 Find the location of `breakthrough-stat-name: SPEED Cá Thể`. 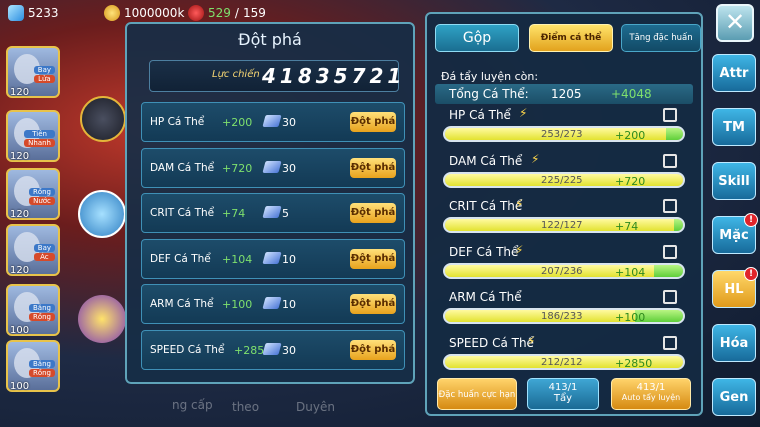

breakthrough-stat-name: SPEED Cá Thể is located at coordinates (187, 349).